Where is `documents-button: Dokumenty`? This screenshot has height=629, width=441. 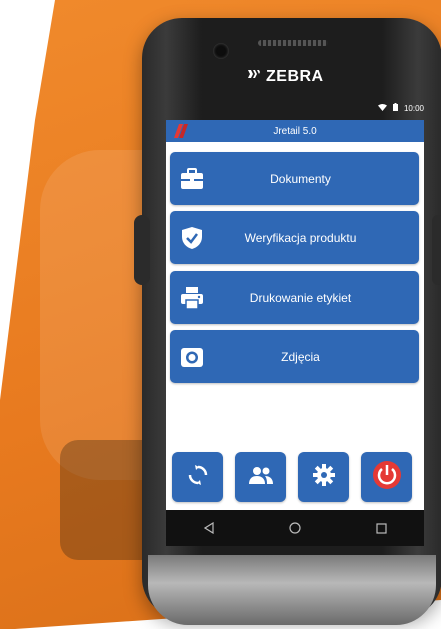 documents-button: Dokumenty is located at coordinates (294, 178).